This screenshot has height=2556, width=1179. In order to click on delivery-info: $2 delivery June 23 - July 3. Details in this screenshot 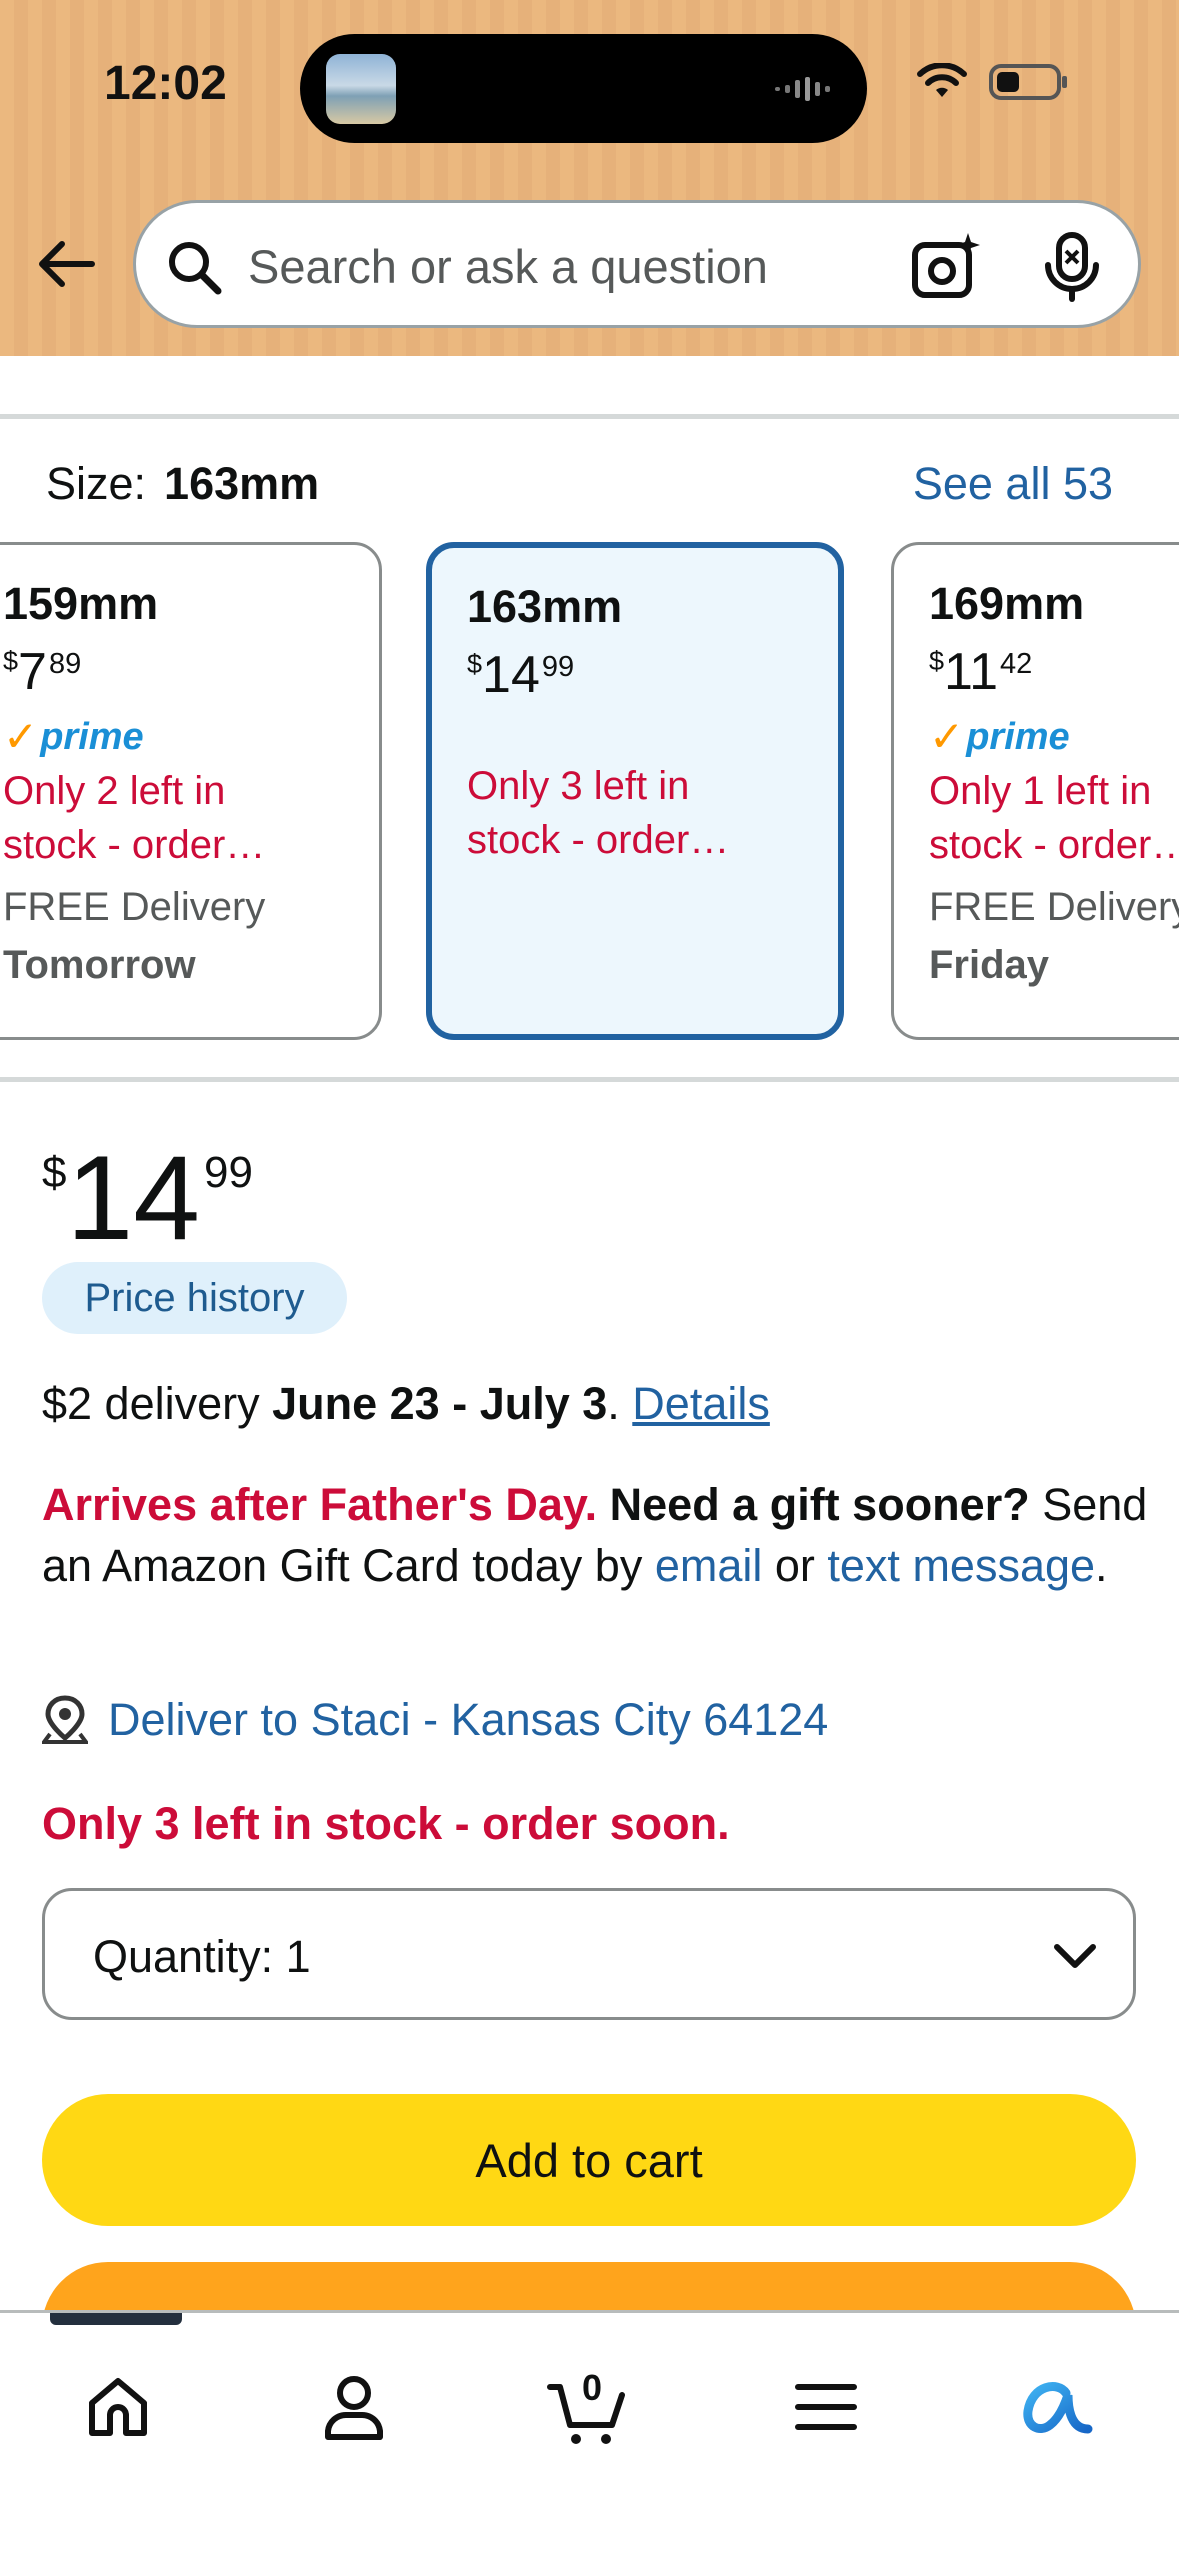, I will do `click(406, 1403)`.